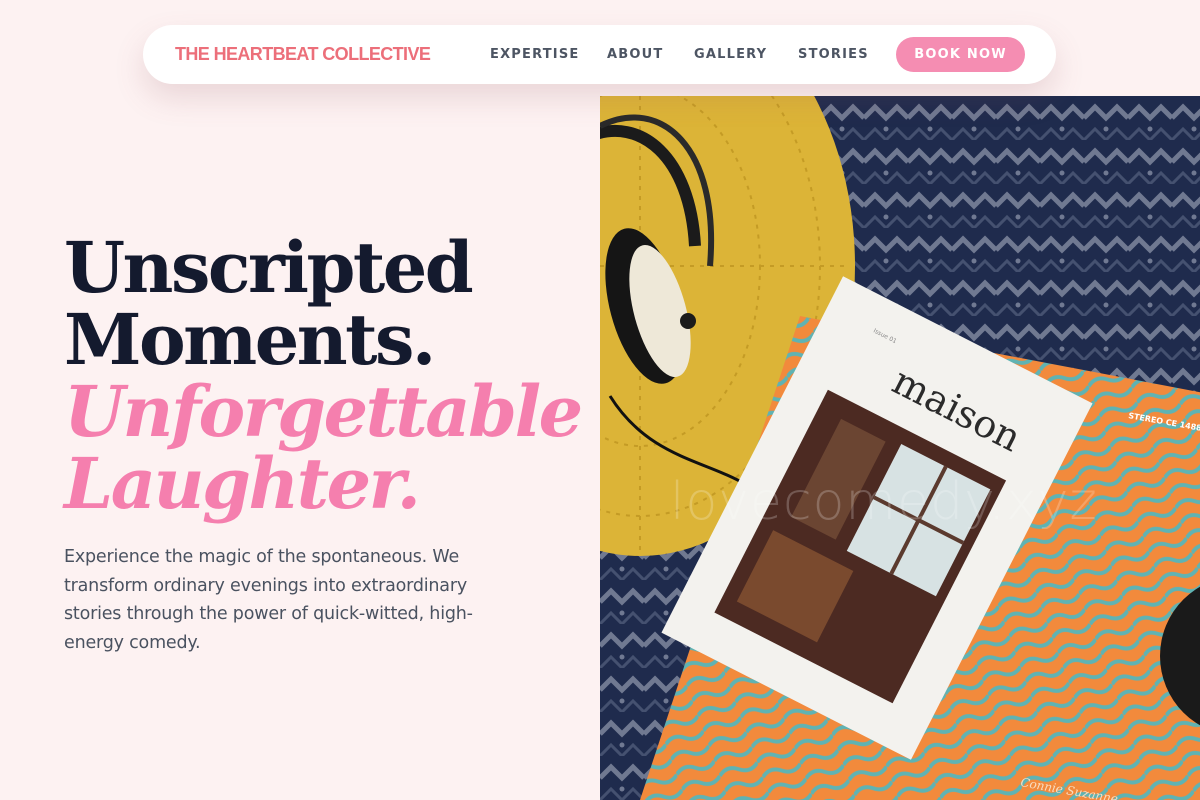  I want to click on nav-link-gallery: GALLERY, so click(730, 54).